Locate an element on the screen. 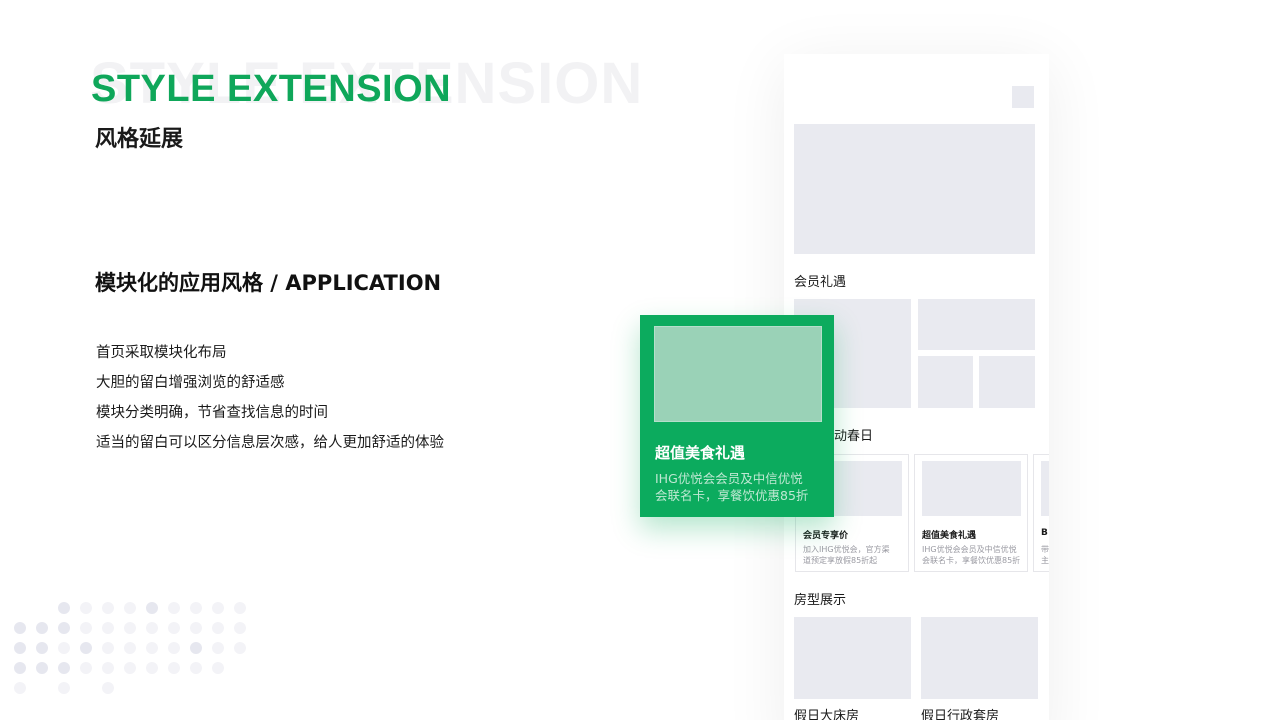  highlight-card-image is located at coordinates (738, 374).